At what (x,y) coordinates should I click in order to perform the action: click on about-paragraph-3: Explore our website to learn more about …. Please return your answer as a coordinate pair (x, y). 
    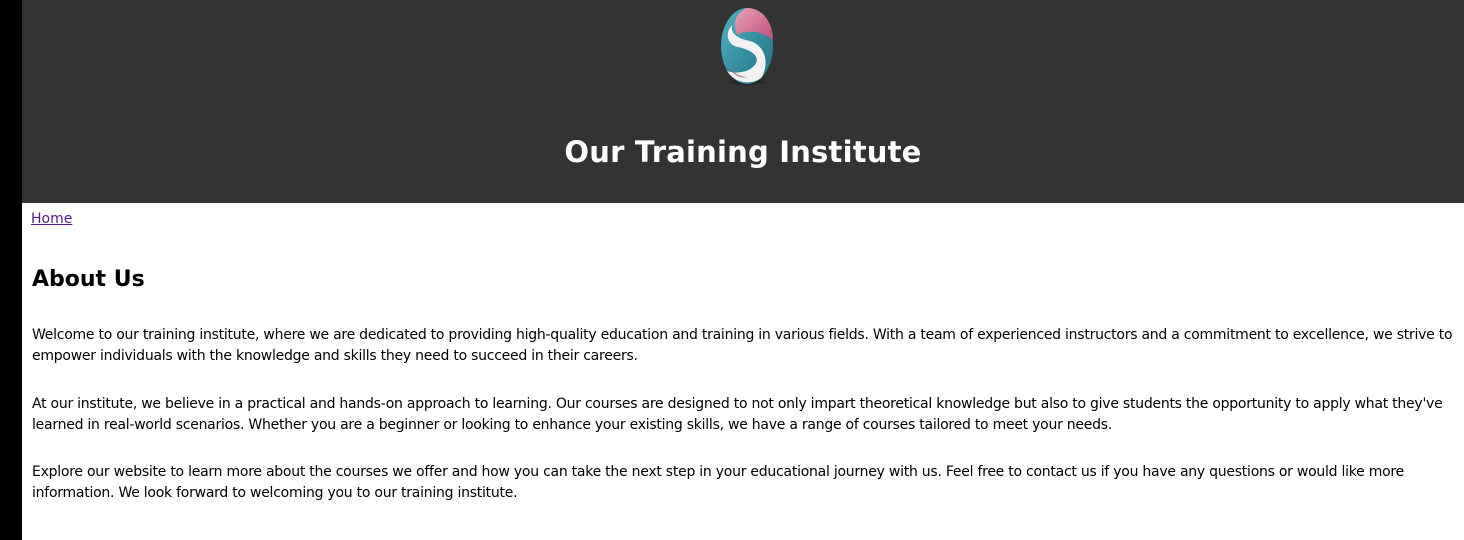
    Looking at the image, I should click on (718, 482).